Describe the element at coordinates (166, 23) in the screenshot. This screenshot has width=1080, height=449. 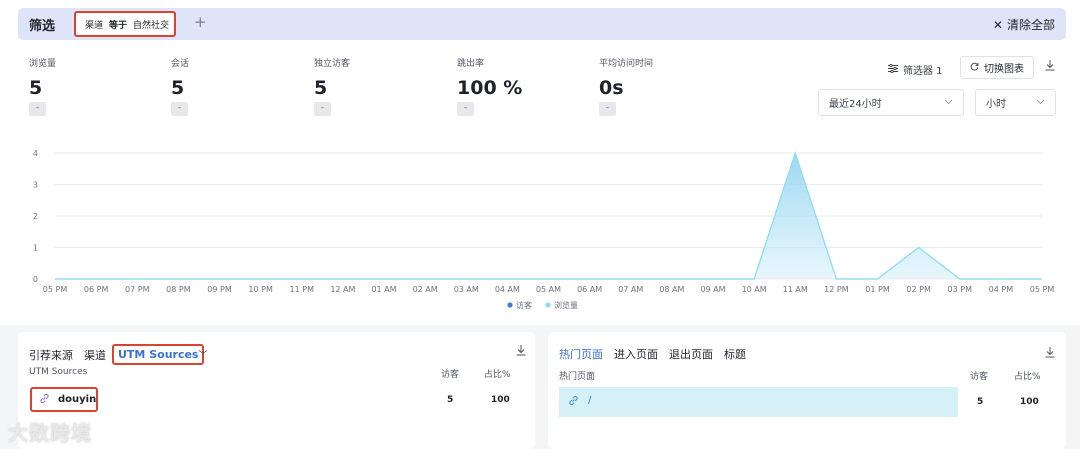
I see `close-icon: ×` at that location.